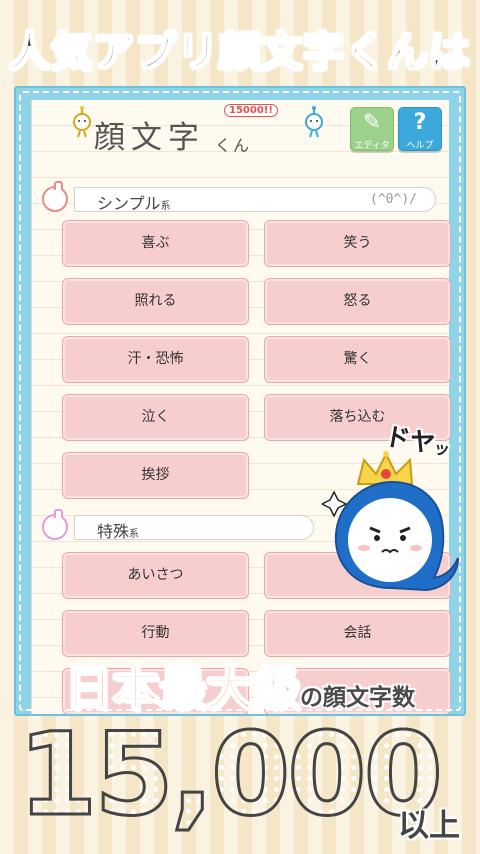  What do you see at coordinates (155, 301) in the screenshot?
I see `category-button-tereru: 照れる` at bounding box center [155, 301].